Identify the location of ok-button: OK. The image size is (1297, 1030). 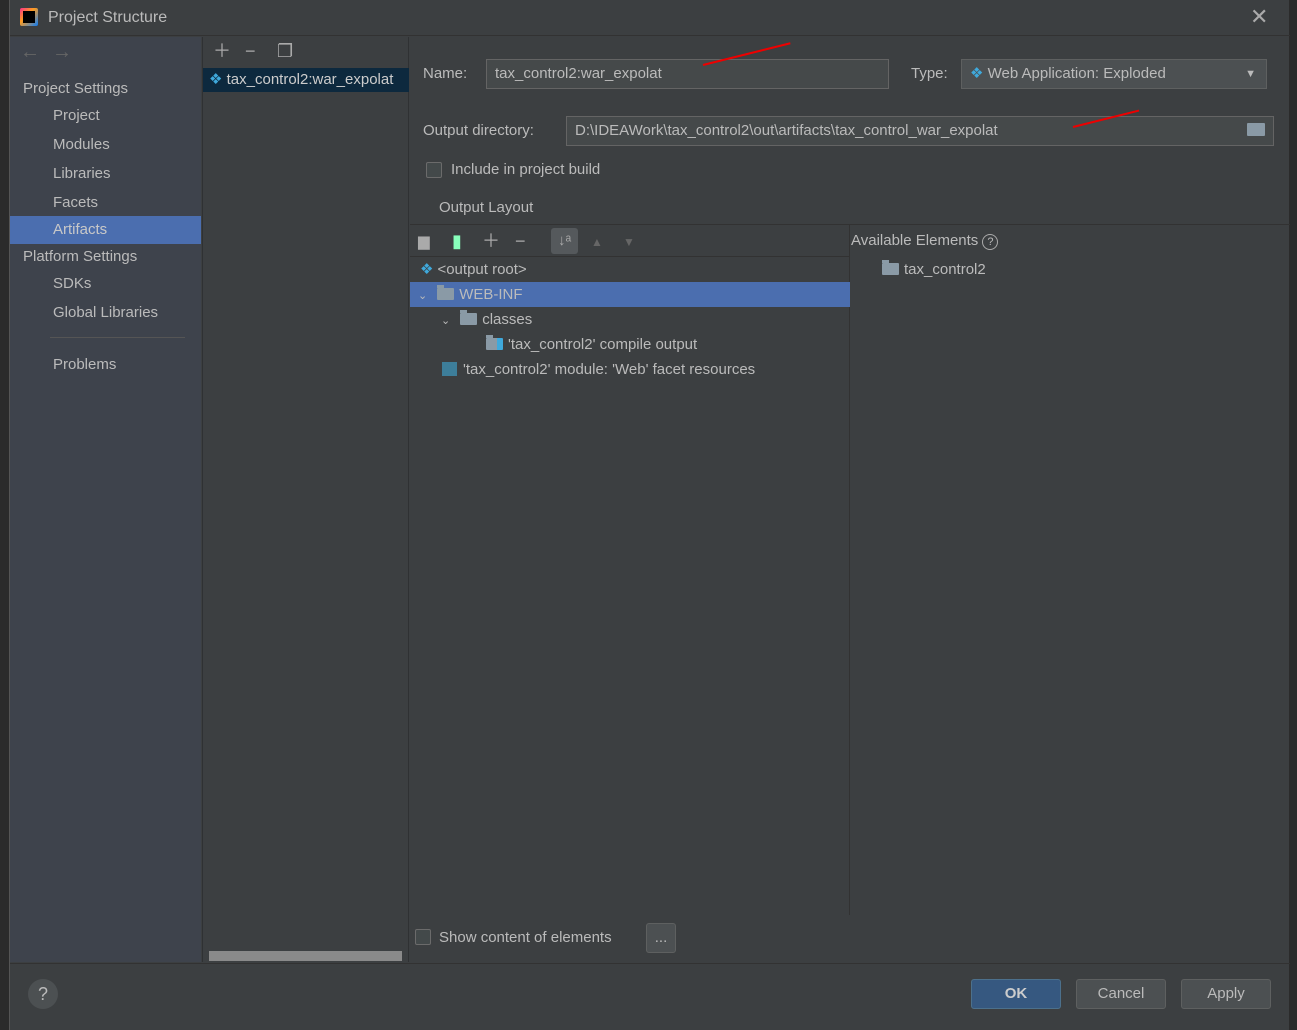
(1016, 994).